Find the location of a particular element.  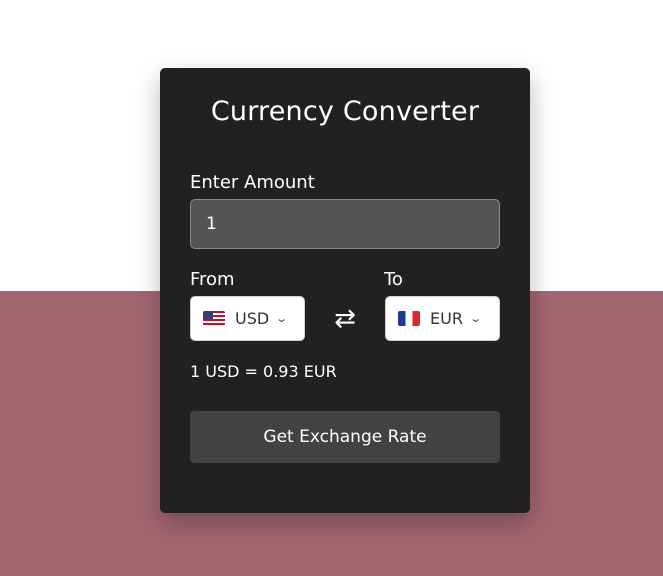

from-currency-code: USD is located at coordinates (252, 318).